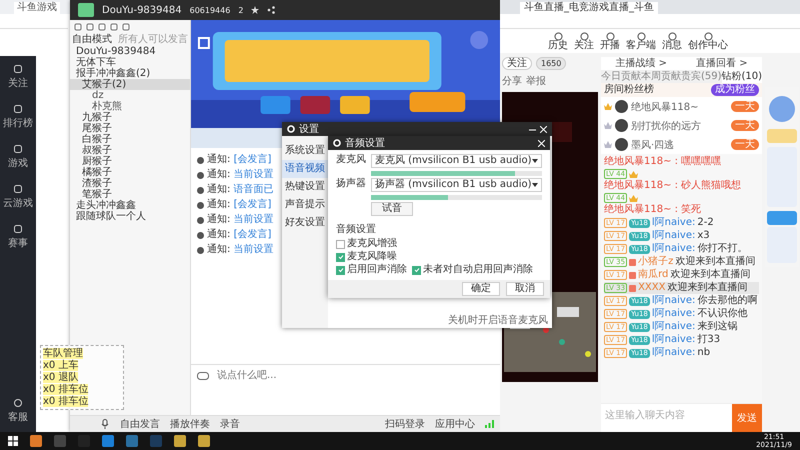 The height and width of the screenshot is (450, 800). Describe the element at coordinates (130, 183) in the screenshot. I see `subchannel-item: 渣猴子` at that location.